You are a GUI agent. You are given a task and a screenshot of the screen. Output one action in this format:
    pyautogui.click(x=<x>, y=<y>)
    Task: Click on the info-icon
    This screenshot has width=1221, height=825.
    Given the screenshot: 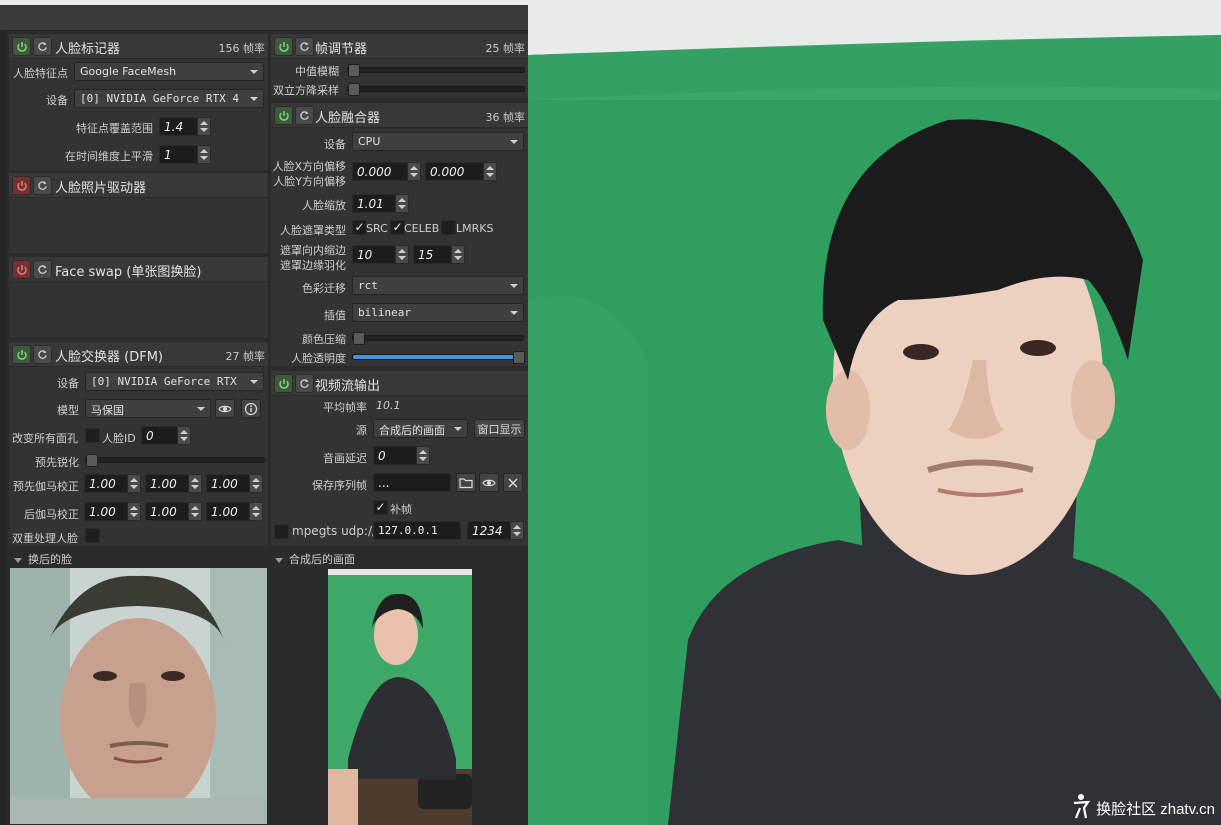 What is the action you would take?
    pyautogui.click(x=251, y=408)
    